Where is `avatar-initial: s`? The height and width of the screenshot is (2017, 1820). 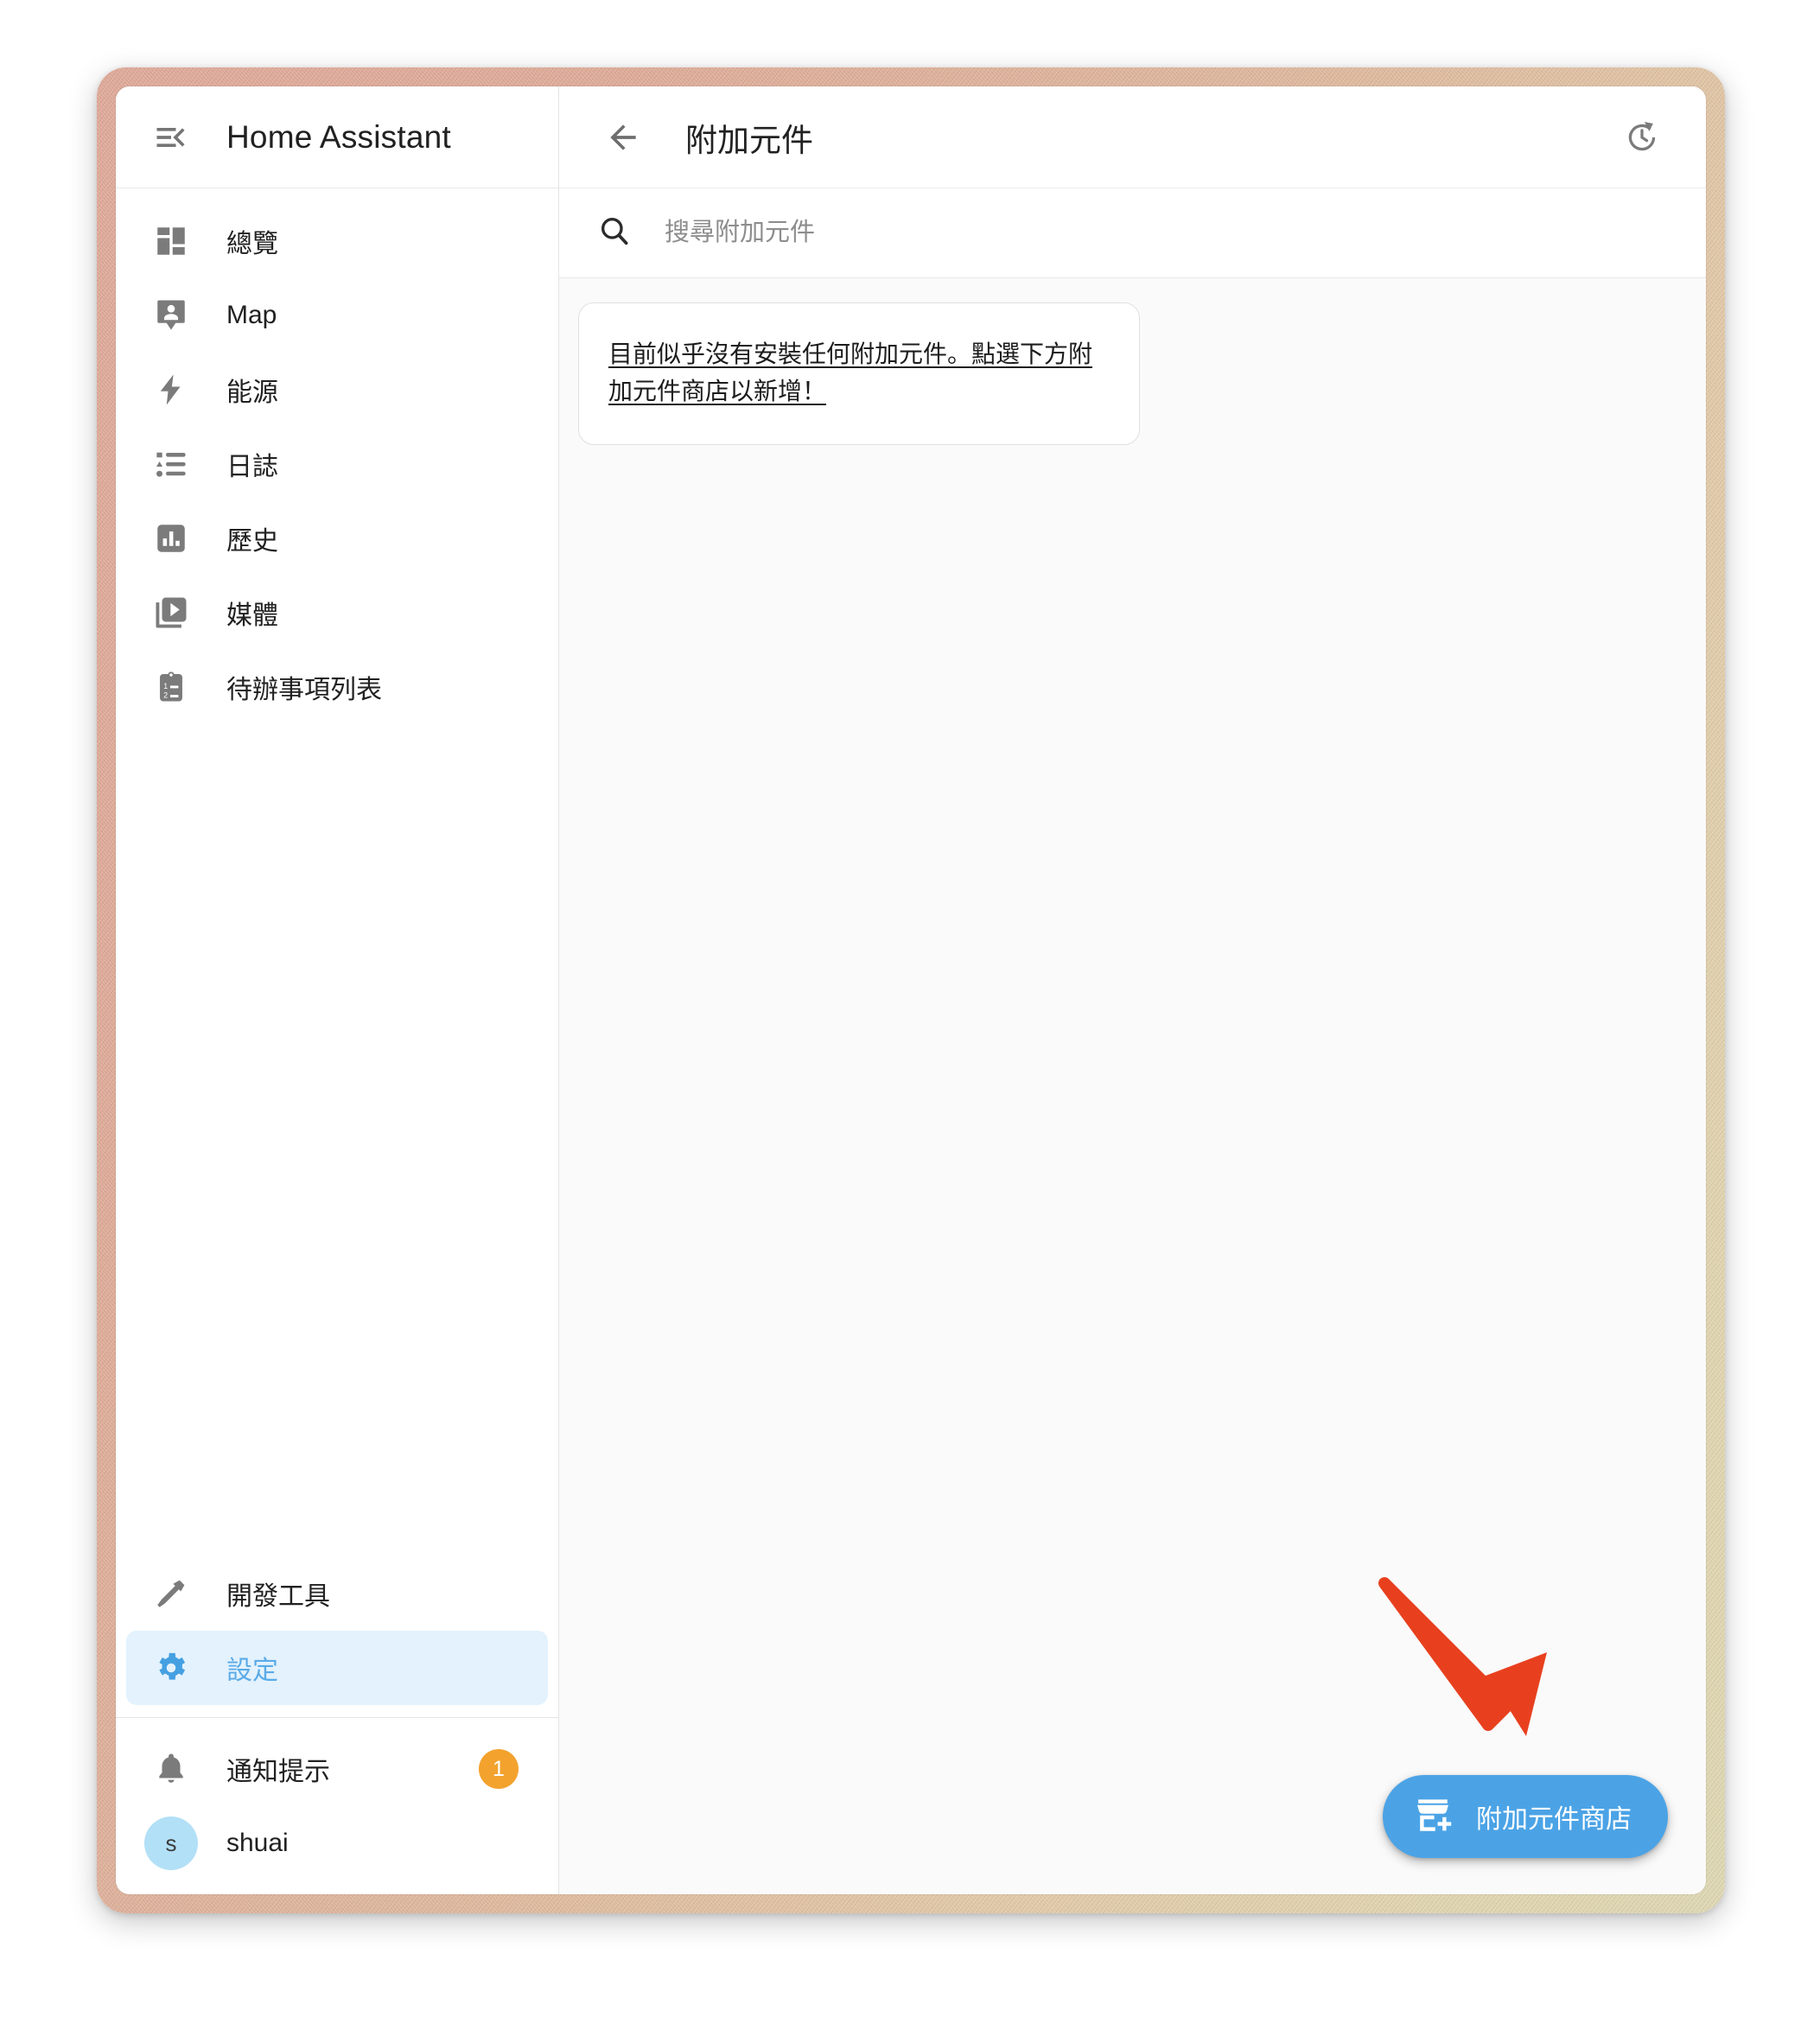 avatar-initial: s is located at coordinates (171, 1843).